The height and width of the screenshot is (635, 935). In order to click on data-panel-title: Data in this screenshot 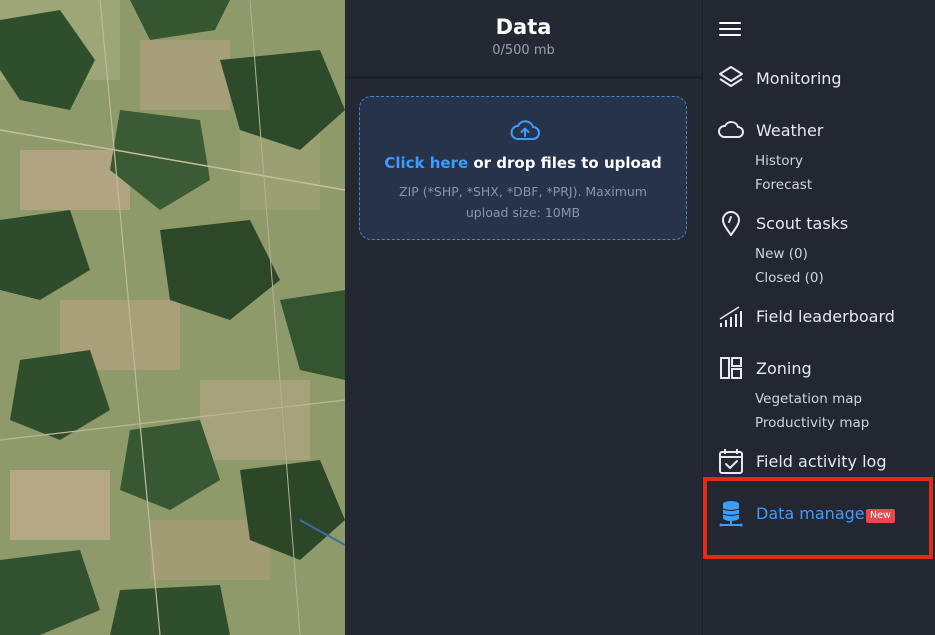, I will do `click(523, 27)`.